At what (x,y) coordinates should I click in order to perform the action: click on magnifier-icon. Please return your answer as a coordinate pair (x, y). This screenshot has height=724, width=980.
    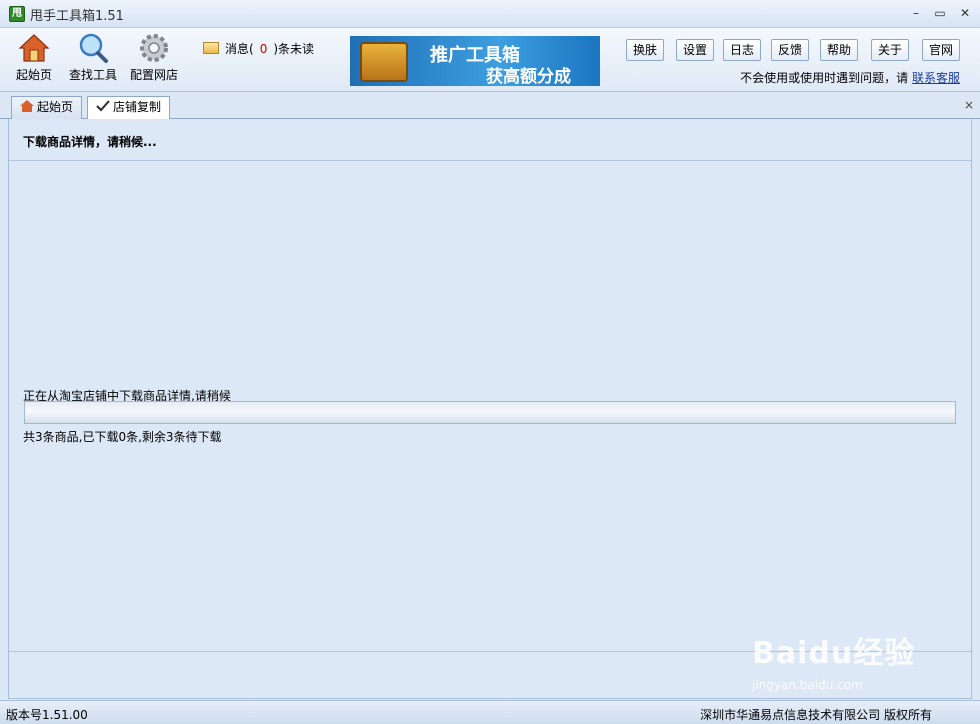
    Looking at the image, I should click on (93, 48).